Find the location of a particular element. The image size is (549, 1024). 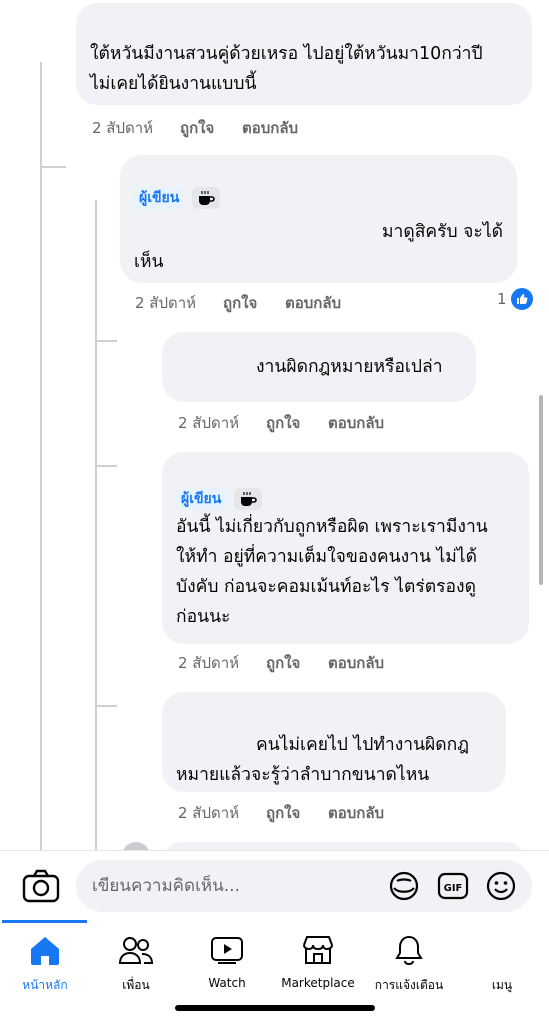

comment-text: คนไม่เคยไป ไปทำงานผิดกฎ is located at coordinates (362, 745).